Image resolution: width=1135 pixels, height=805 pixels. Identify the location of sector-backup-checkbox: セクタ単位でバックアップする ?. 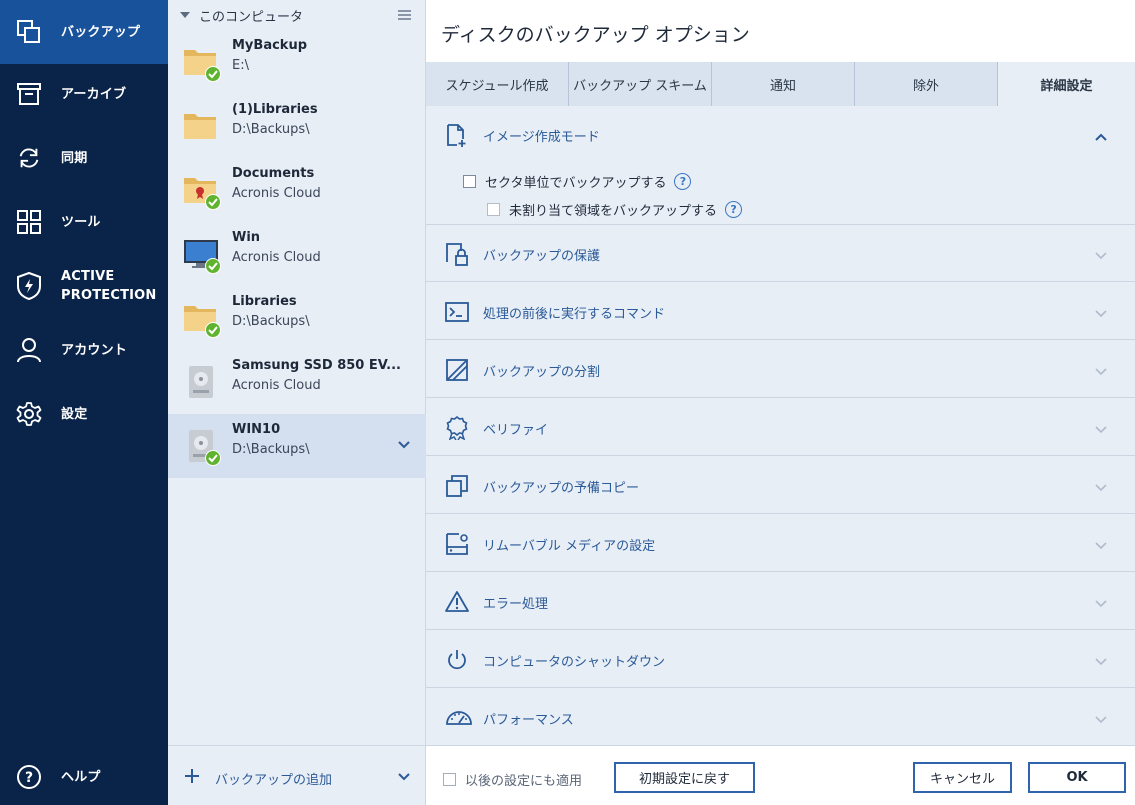
(577, 181).